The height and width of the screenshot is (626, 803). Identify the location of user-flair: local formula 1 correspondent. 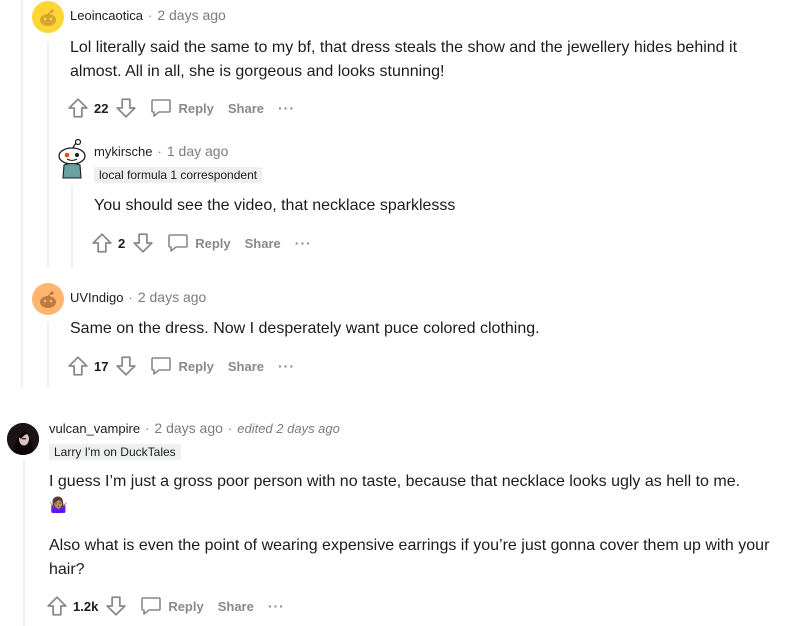
(178, 175).